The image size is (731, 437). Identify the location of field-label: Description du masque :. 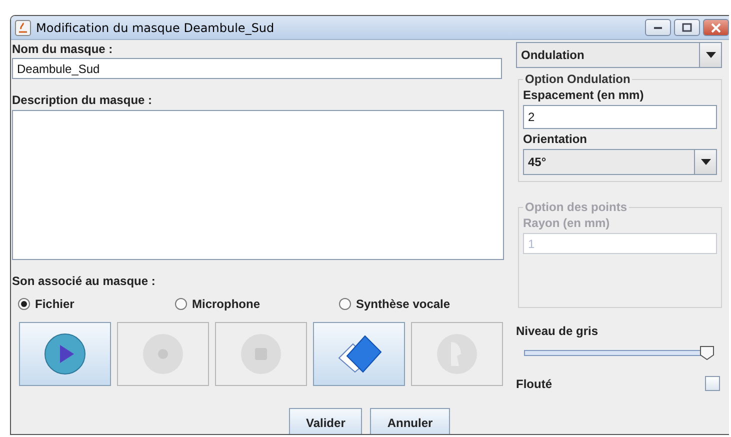
(83, 100).